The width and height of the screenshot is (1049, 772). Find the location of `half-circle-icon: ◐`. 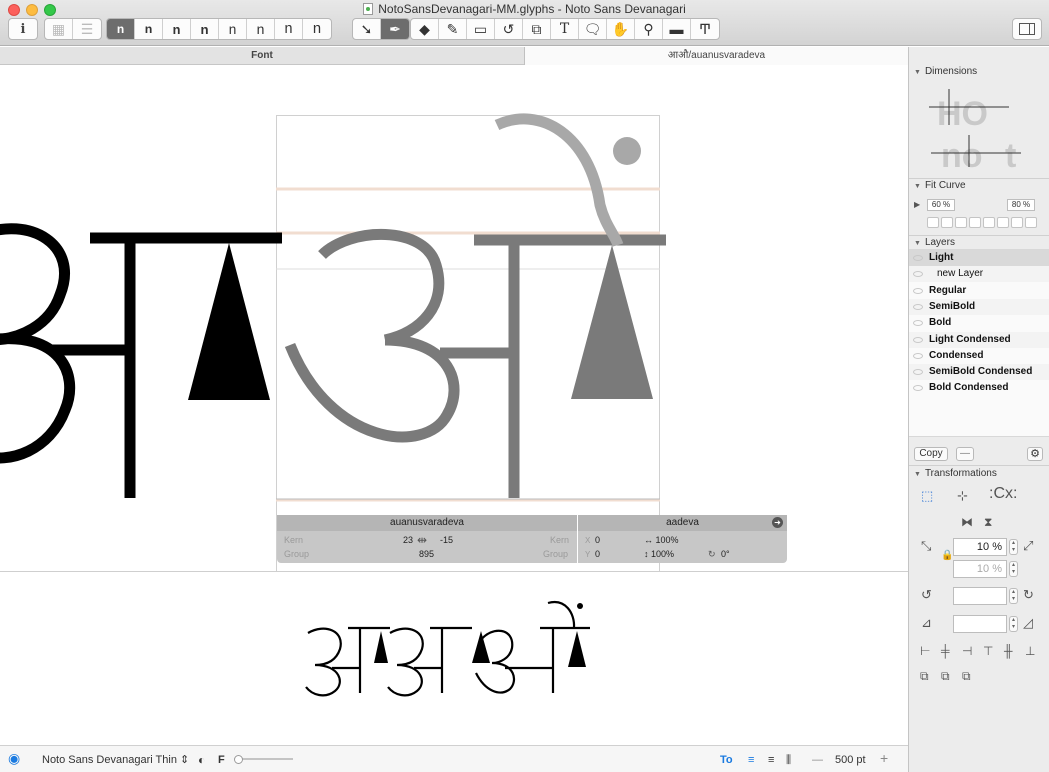

half-circle-icon: ◐ is located at coordinates (201, 760).